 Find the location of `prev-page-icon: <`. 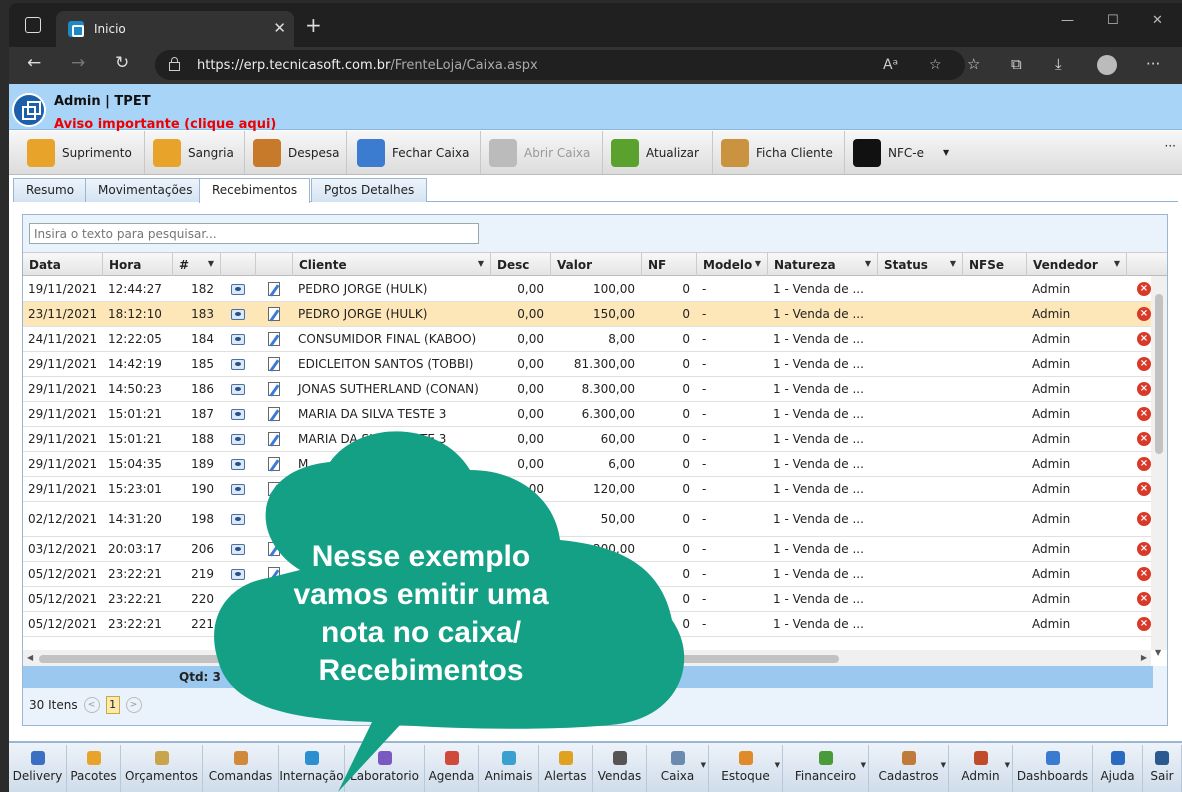

prev-page-icon: < is located at coordinates (91, 705).